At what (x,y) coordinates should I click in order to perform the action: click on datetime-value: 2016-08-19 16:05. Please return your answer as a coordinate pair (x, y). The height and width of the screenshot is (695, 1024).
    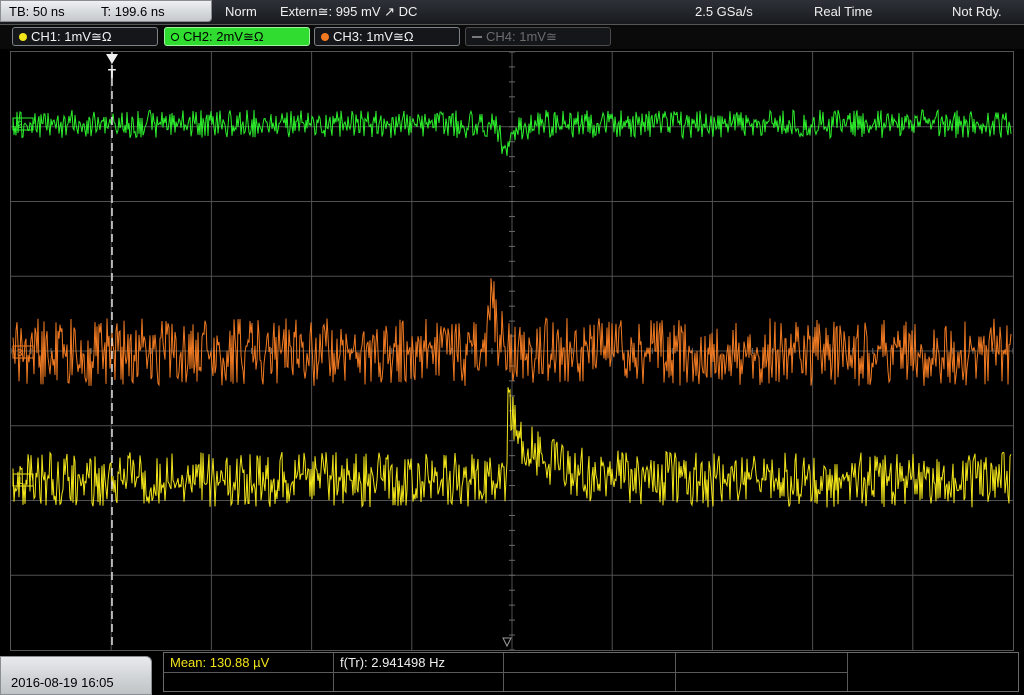
    Looking at the image, I should click on (62, 682).